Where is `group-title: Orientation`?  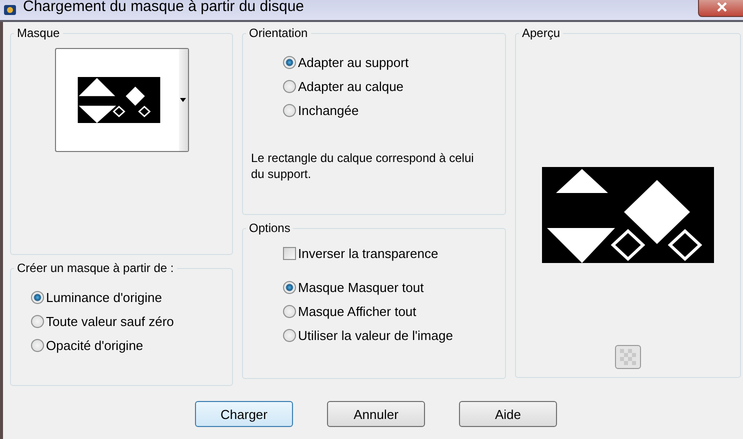
group-title: Orientation is located at coordinates (278, 33).